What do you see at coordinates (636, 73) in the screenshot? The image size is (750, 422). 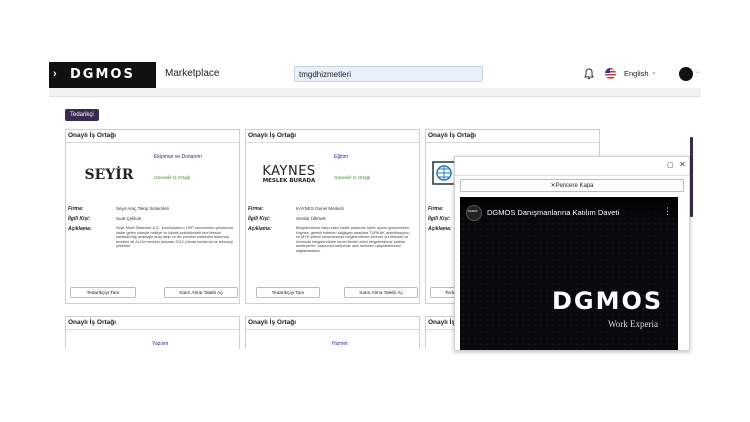 I see `language-selector: English` at bounding box center [636, 73].